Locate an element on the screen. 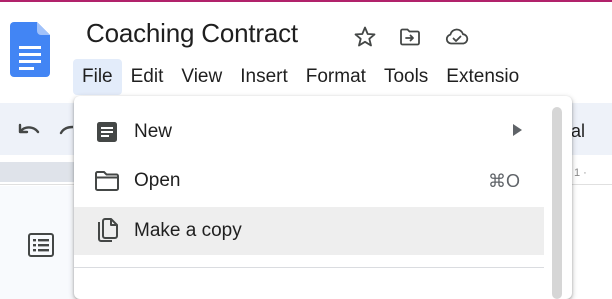 Image resolution: width=612 pixels, height=299 pixels. file-menu-item-label: Open is located at coordinates (157, 180).